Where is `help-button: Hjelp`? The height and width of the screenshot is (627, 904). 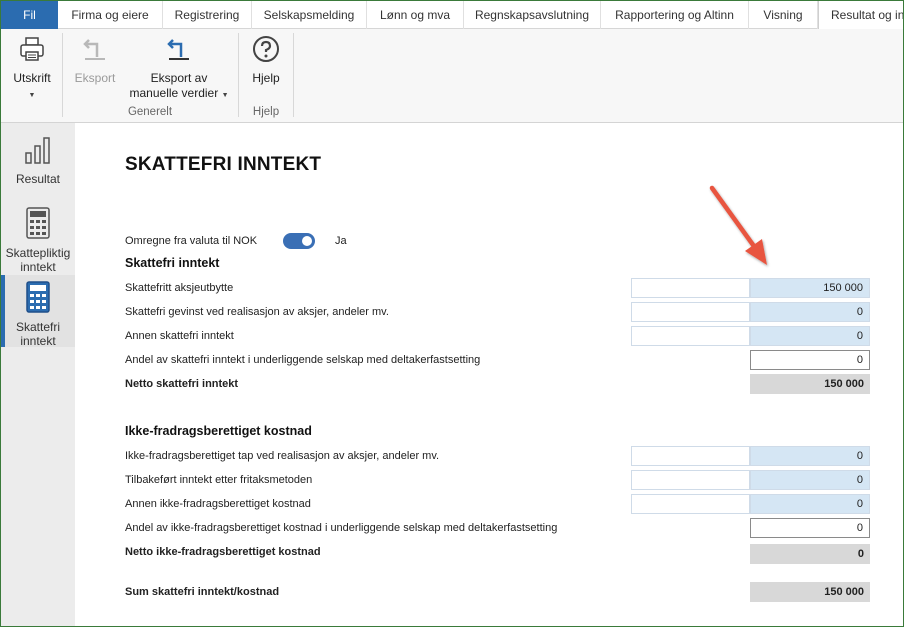 help-button: Hjelp is located at coordinates (266, 60).